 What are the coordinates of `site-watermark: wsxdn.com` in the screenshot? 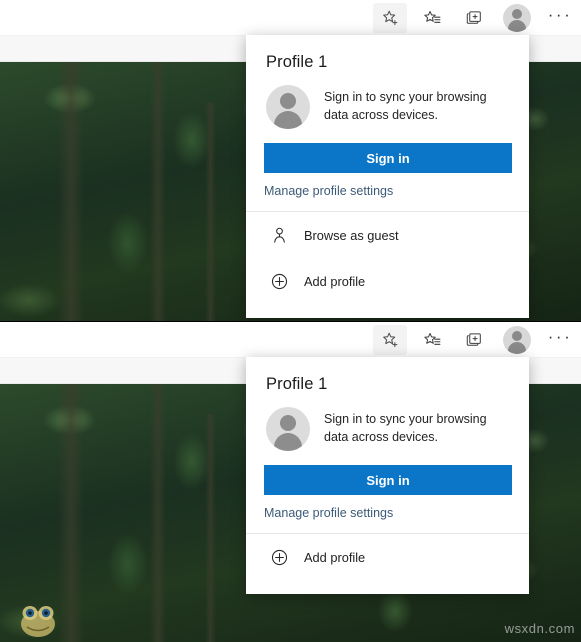 It's located at (539, 628).